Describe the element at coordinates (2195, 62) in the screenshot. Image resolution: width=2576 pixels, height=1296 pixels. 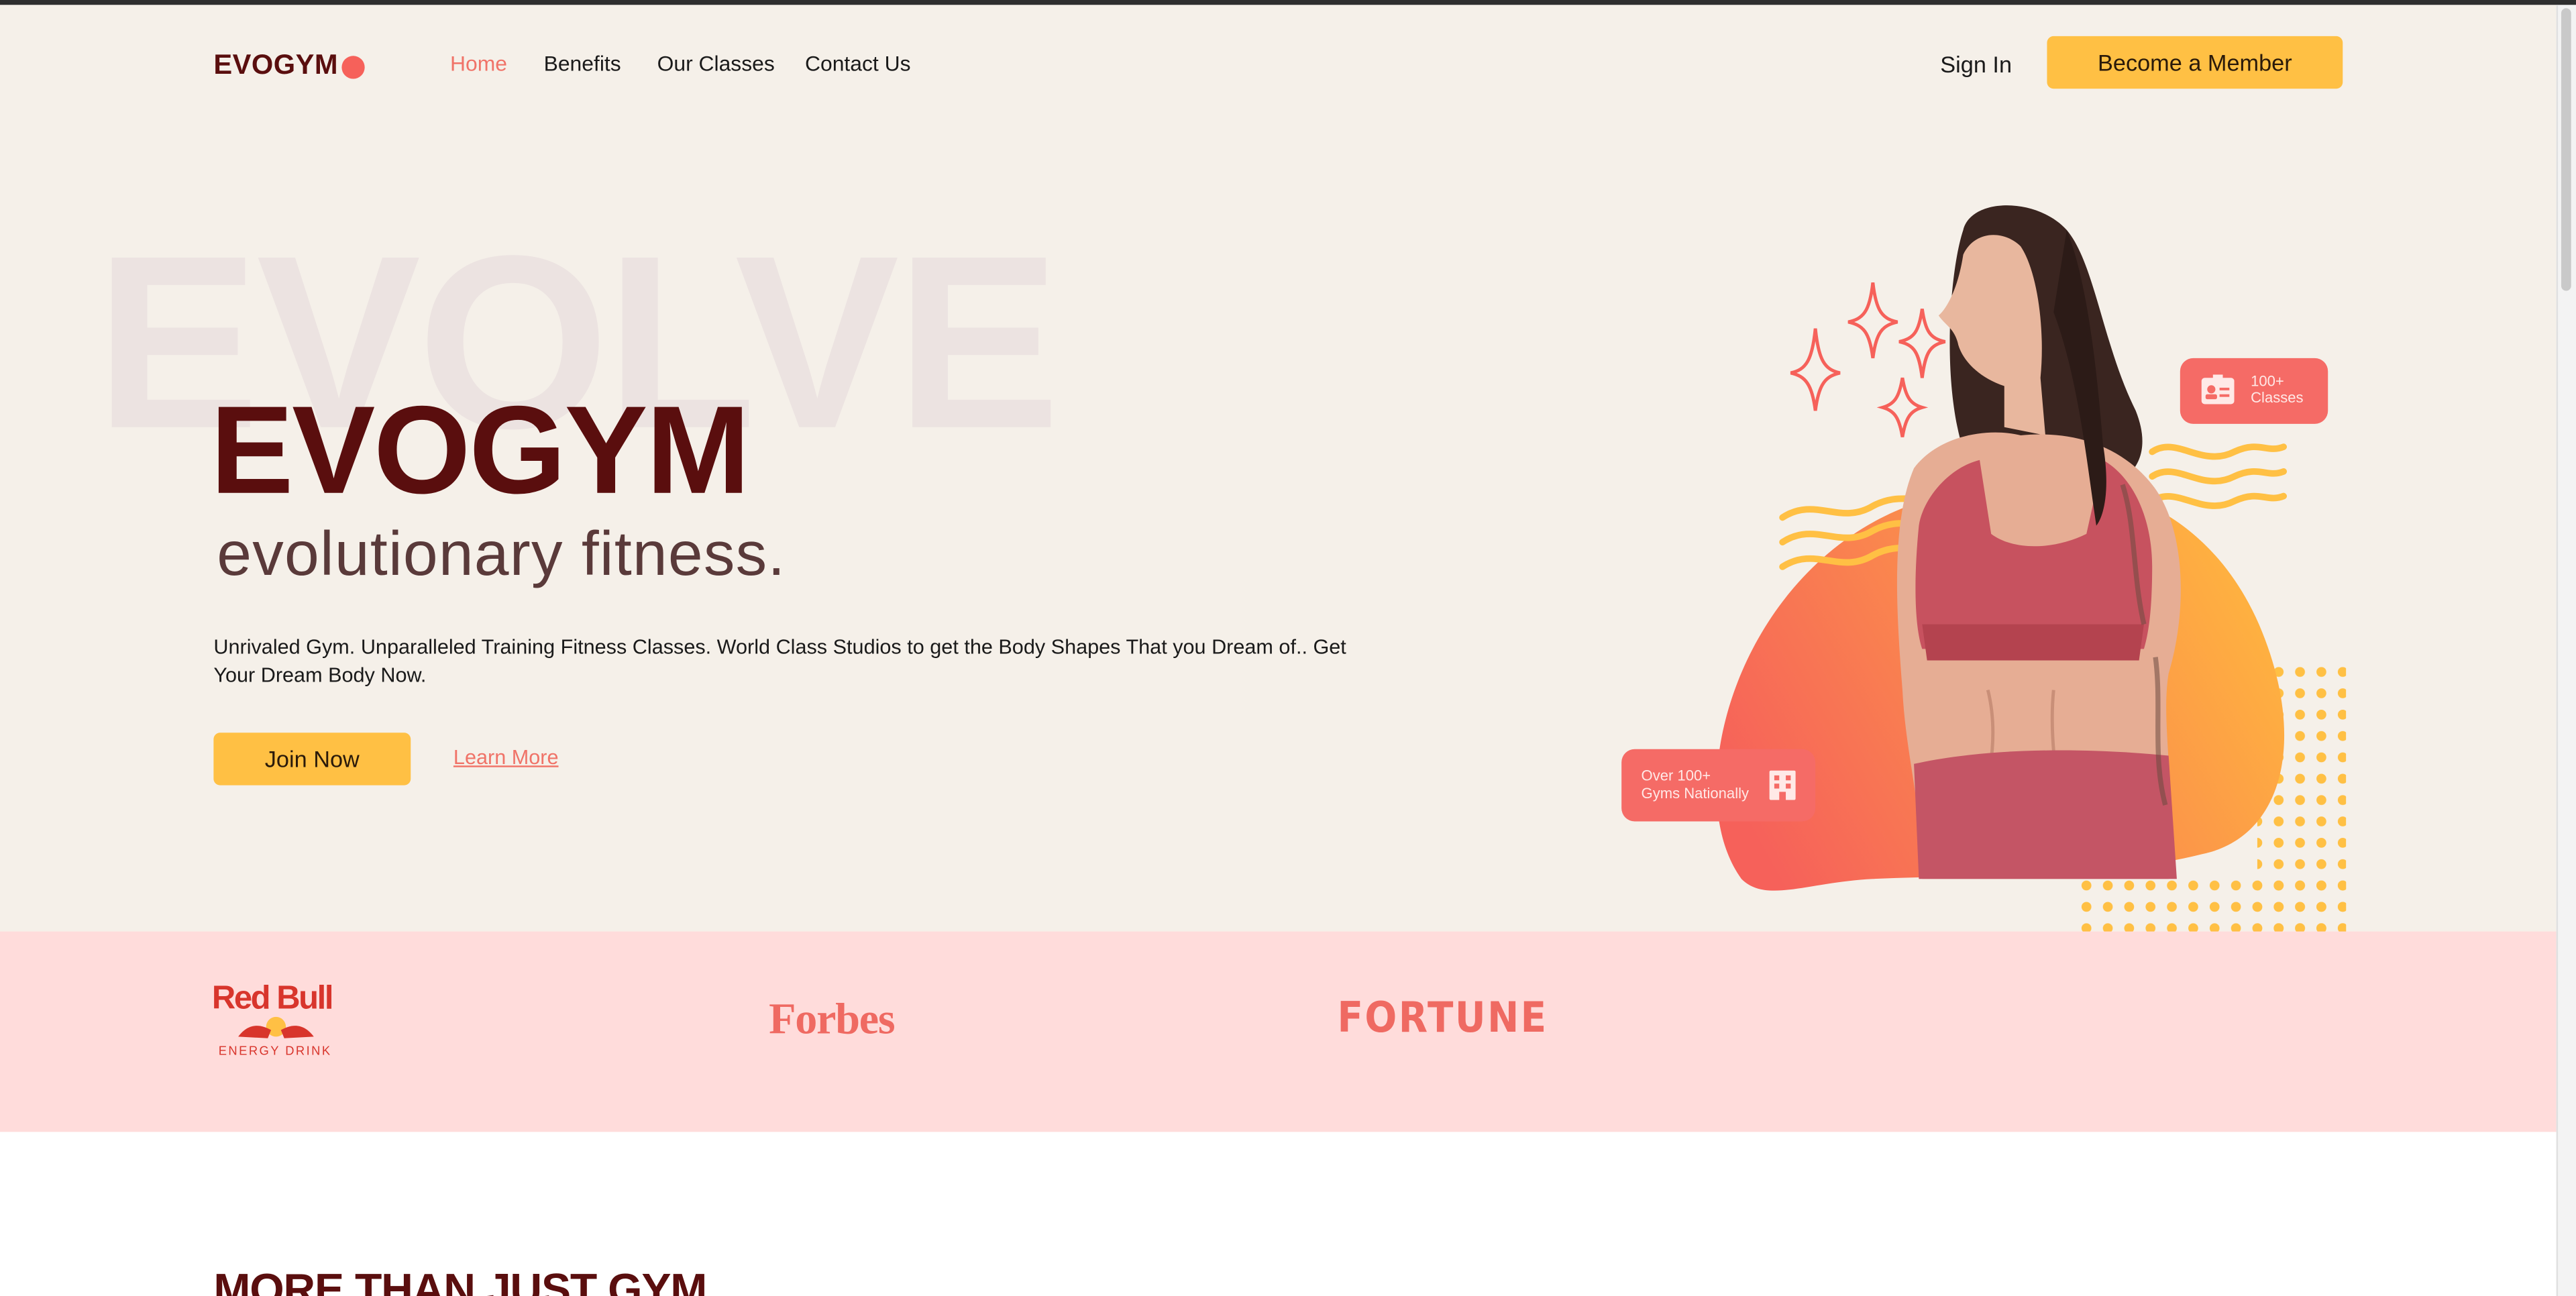
I see `become-member-button: Become a Member` at that location.